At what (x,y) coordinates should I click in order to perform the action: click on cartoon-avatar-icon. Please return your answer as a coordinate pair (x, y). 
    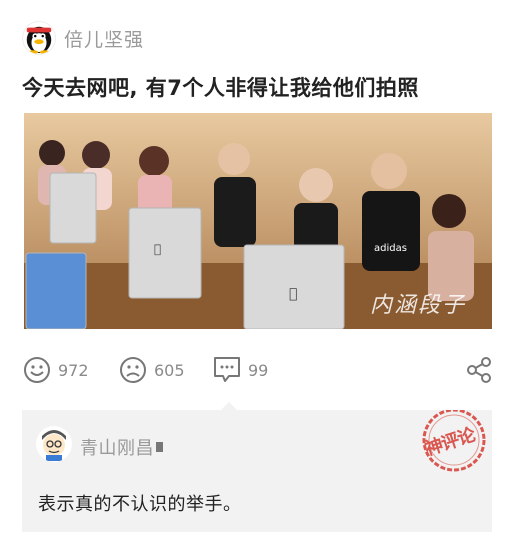
    Looking at the image, I should click on (54, 444).